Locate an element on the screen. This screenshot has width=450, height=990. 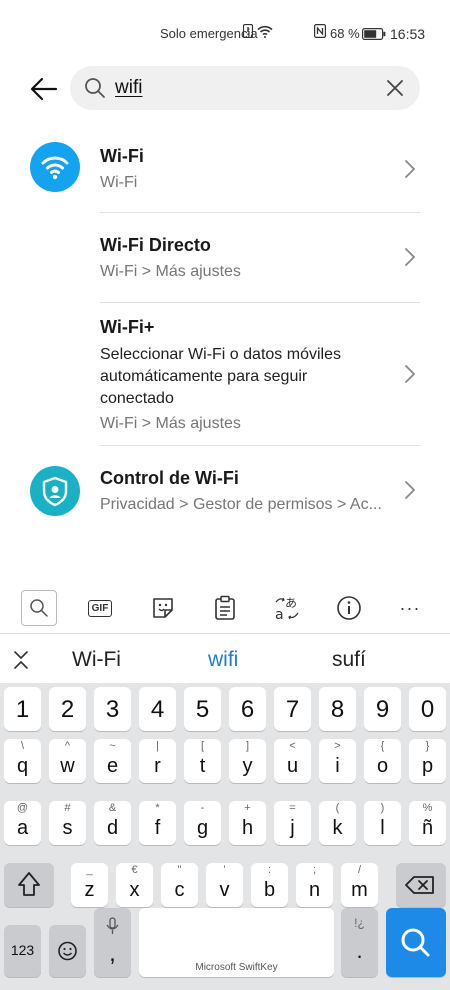
battery-percent: 68 % is located at coordinates (345, 33).